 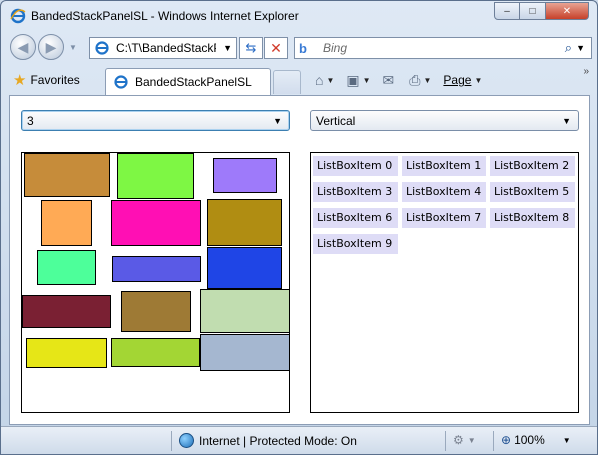 I want to click on window-controls: ‒ □ ✕, so click(x=541, y=11).